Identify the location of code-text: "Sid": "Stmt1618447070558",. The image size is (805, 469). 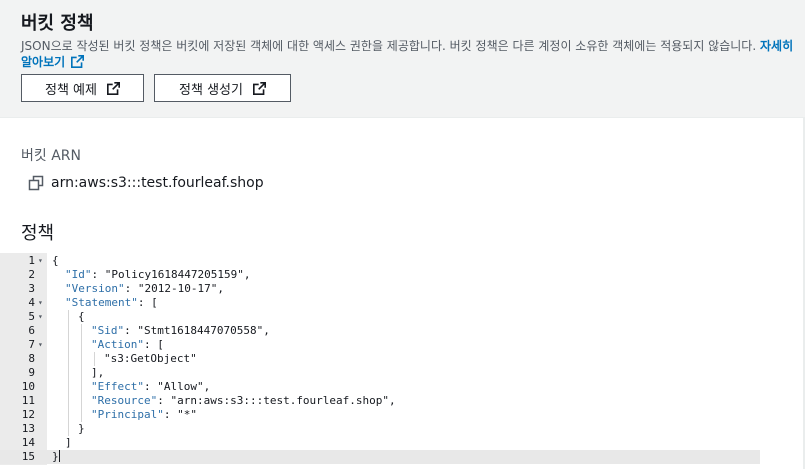
(180, 330).